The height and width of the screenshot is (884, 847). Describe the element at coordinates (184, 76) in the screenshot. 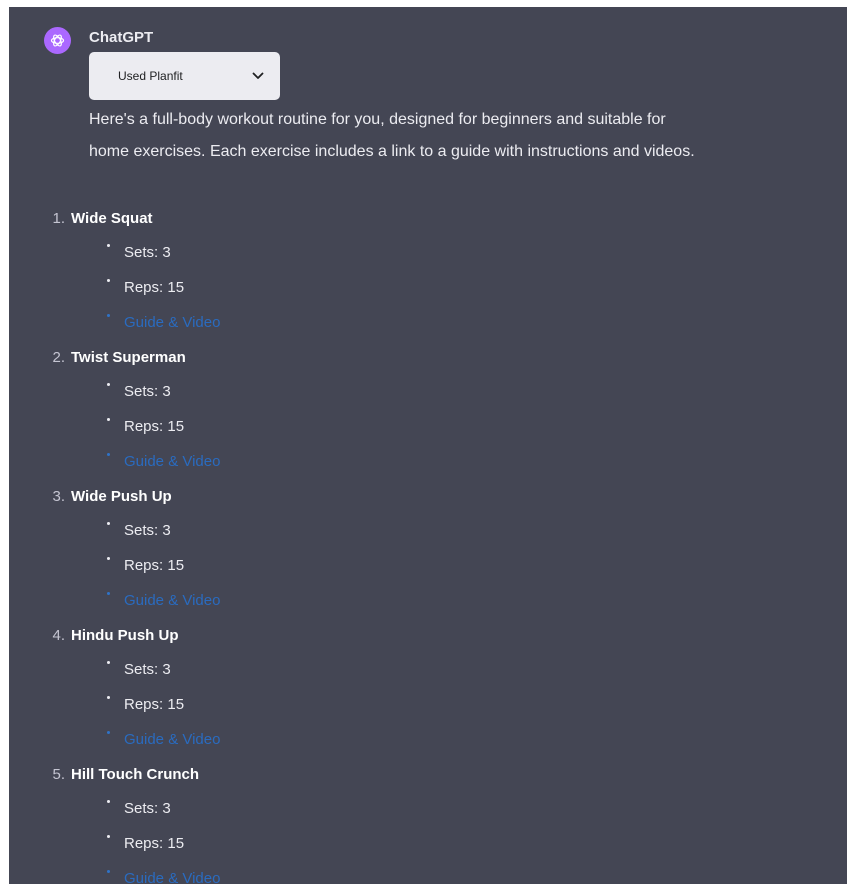

I see `plugin-status-dropdown: Used Planfit` at that location.